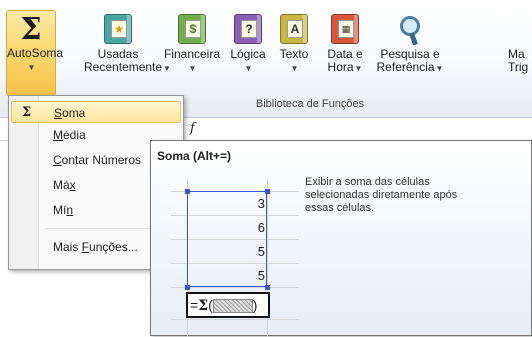 The image size is (532, 337). I want to click on logical-book-icon: ?, so click(248, 29).